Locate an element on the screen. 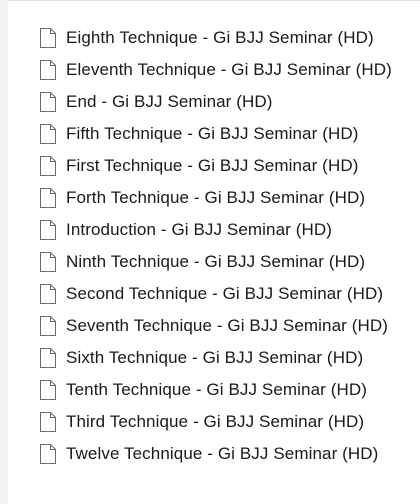 The height and width of the screenshot is (504, 420). file-item: End - Gi BJJ Seminar (HD) is located at coordinates (215, 102).